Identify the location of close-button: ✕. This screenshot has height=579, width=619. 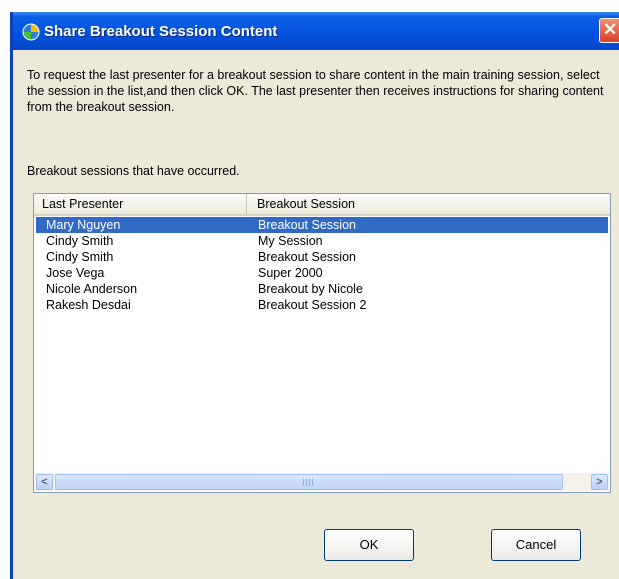
(609, 30).